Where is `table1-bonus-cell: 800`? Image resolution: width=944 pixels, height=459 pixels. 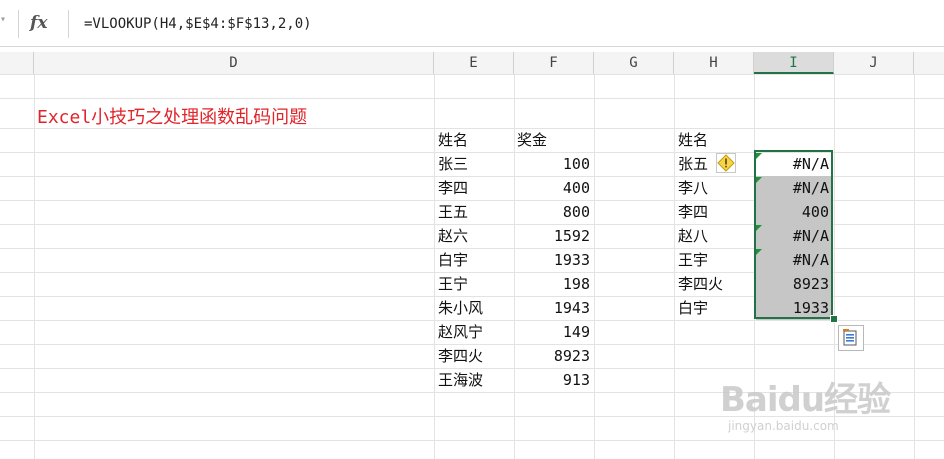
table1-bonus-cell: 800 is located at coordinates (552, 212).